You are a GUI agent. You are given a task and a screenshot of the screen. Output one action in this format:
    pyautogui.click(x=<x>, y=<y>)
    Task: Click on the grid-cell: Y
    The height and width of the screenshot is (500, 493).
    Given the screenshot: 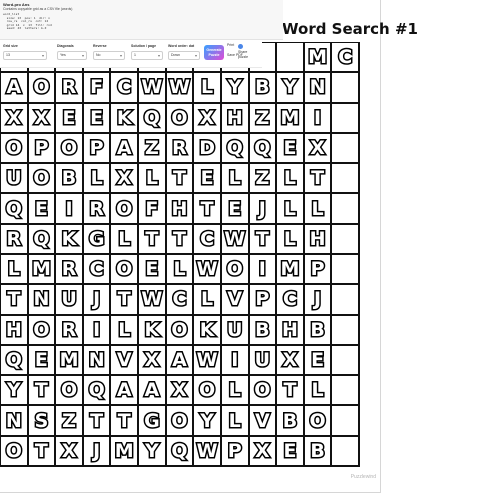 What is the action you would take?
    pyautogui.click(x=15, y=391)
    